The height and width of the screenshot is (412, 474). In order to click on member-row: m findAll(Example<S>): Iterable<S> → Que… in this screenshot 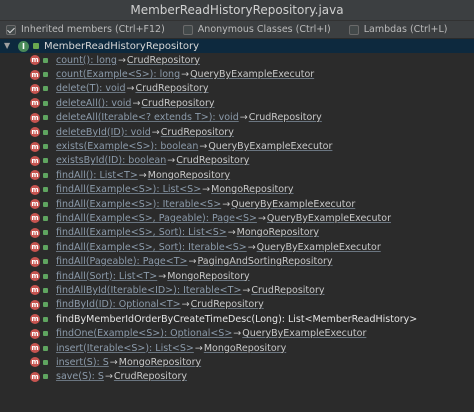, I will do `click(237, 204)`.